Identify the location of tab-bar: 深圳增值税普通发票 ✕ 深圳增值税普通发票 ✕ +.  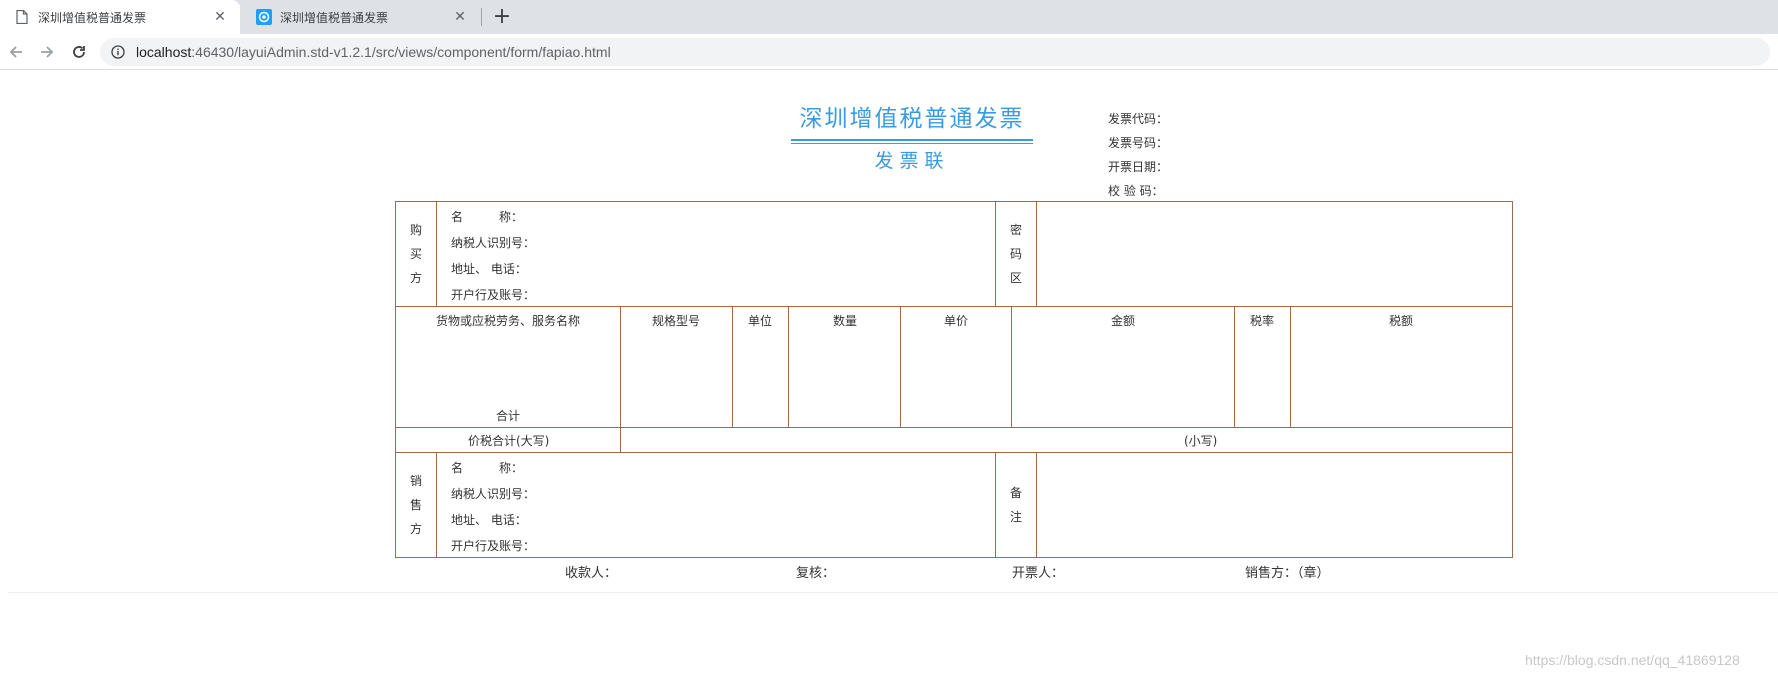
(889, 17).